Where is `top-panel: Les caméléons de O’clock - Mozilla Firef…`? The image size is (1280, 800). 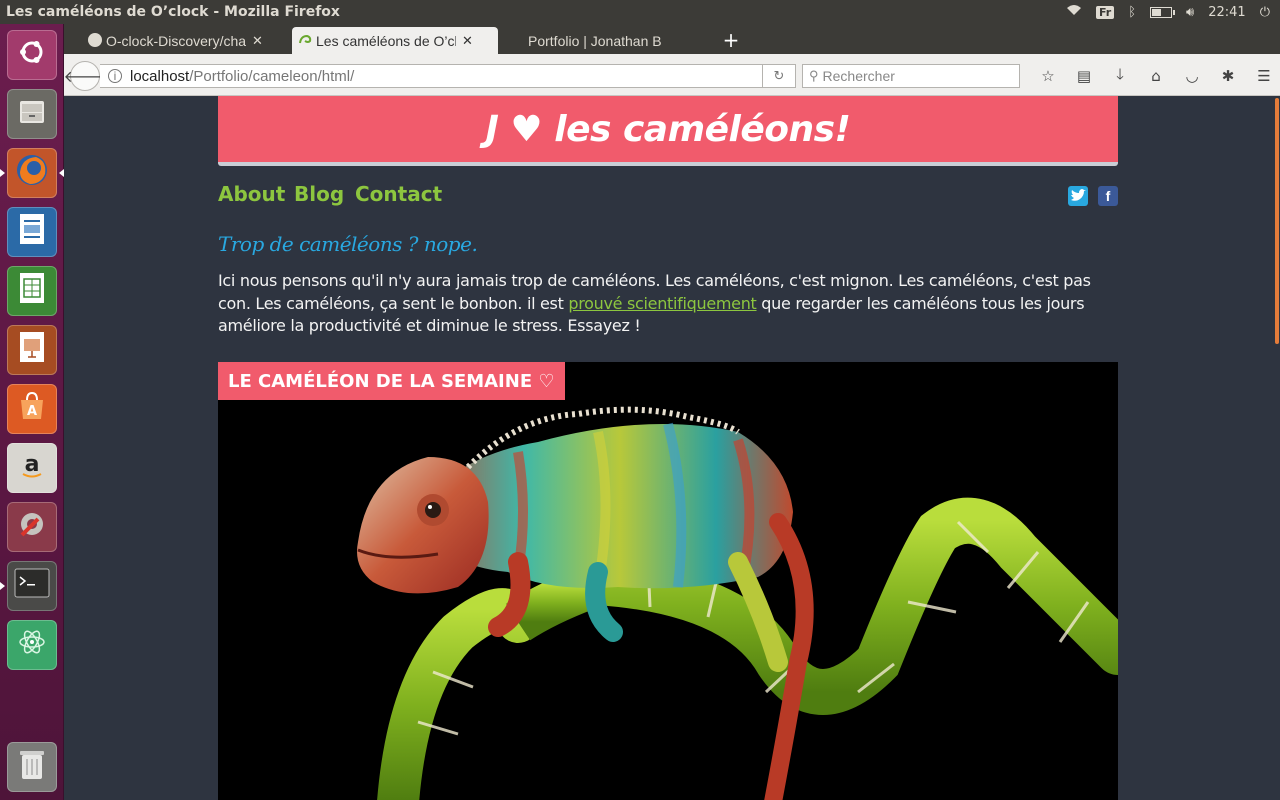 top-panel: Les caméléons de O’clock - Mozilla Firef… is located at coordinates (640, 12).